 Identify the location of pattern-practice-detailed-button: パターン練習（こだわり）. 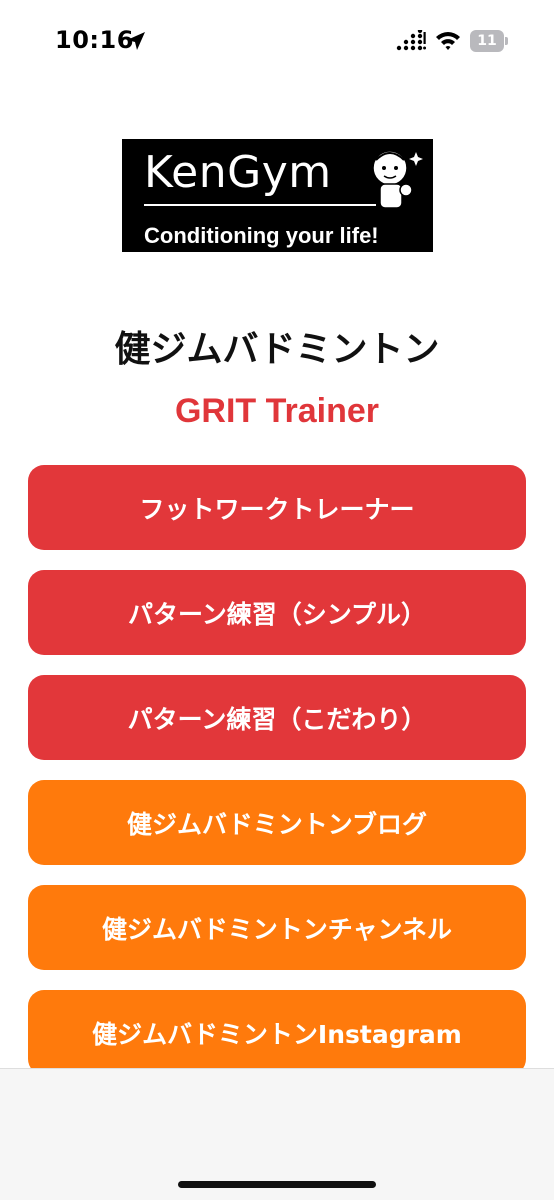
(277, 717).